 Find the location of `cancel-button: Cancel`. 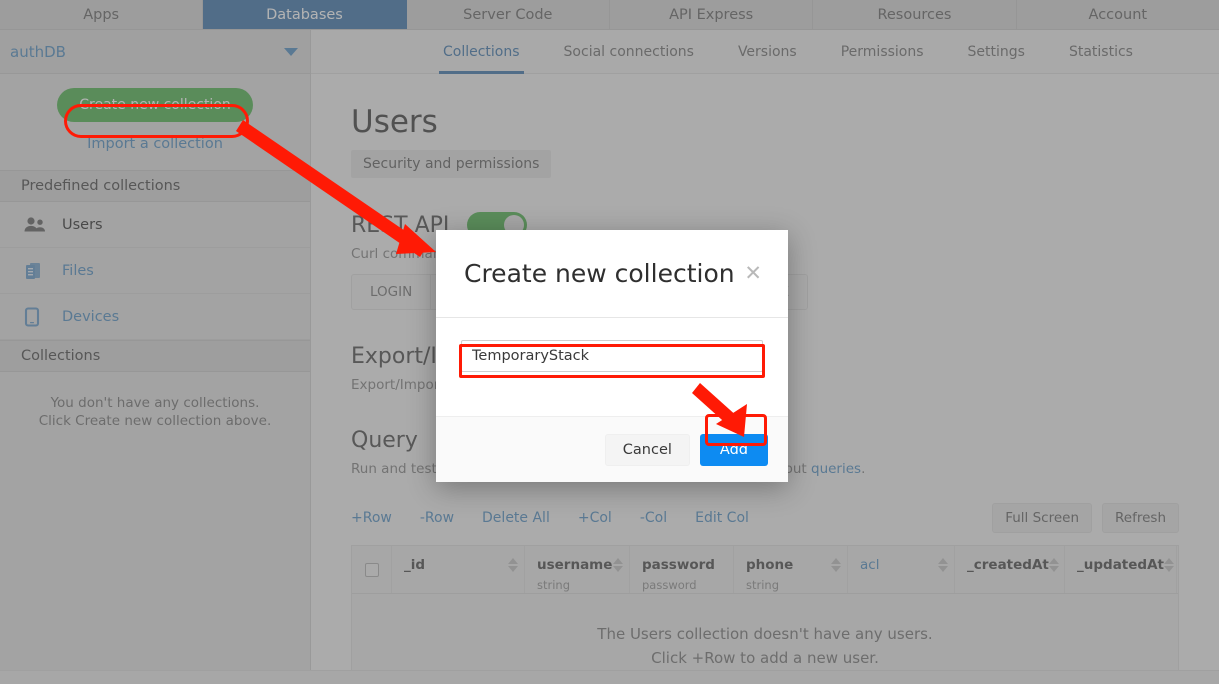

cancel-button: Cancel is located at coordinates (647, 449).